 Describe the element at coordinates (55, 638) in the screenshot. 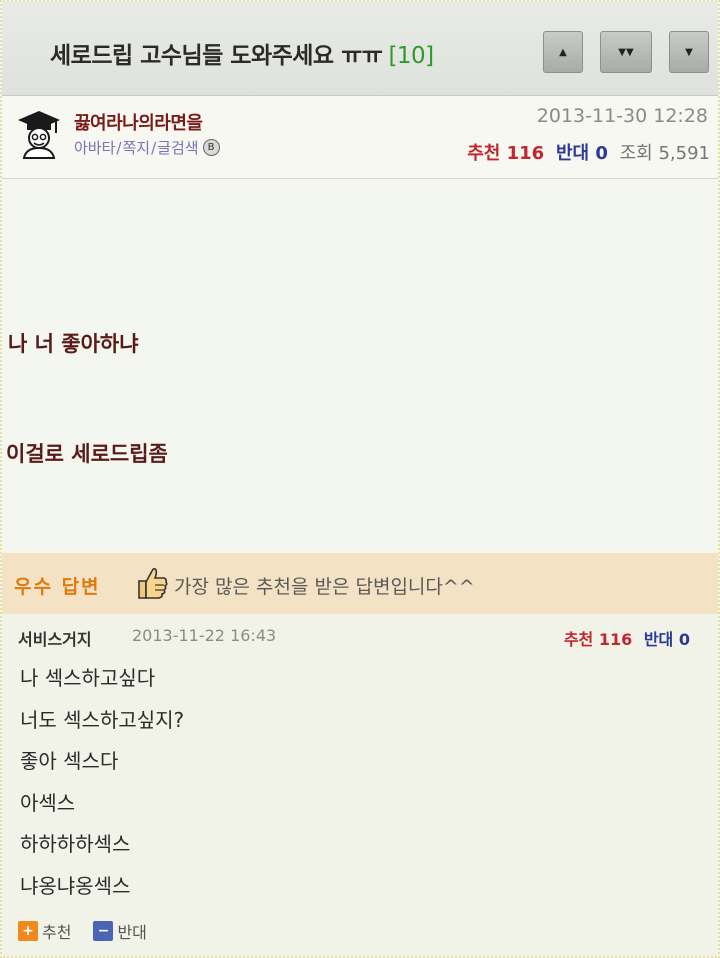

I see `answer-author: 서비스거지` at that location.